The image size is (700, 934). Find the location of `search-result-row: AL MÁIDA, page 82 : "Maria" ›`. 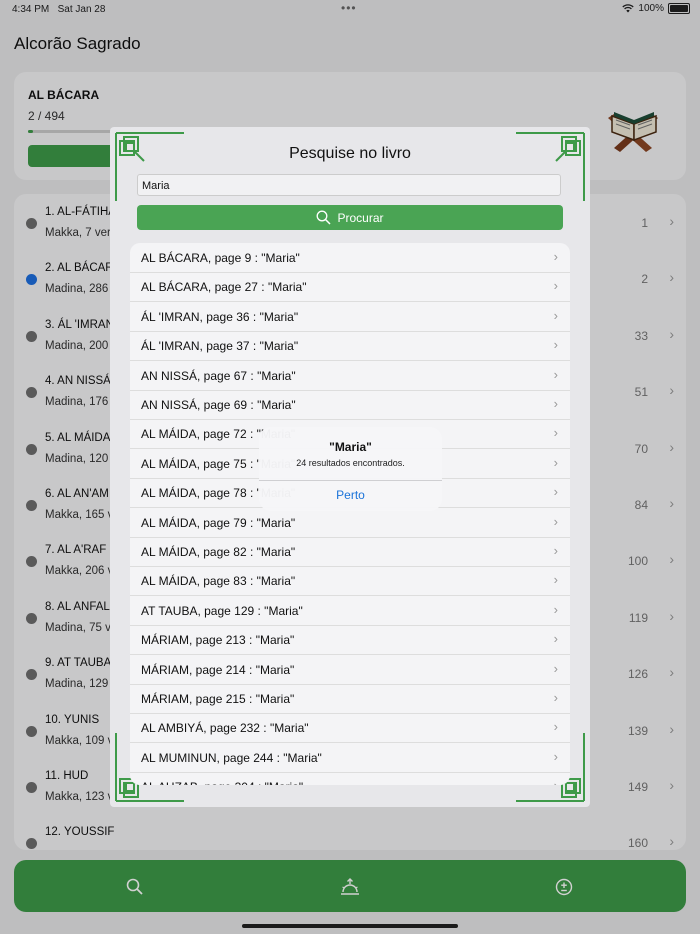

search-result-row: AL MÁIDA, page 82 : "Maria" › is located at coordinates (350, 552).